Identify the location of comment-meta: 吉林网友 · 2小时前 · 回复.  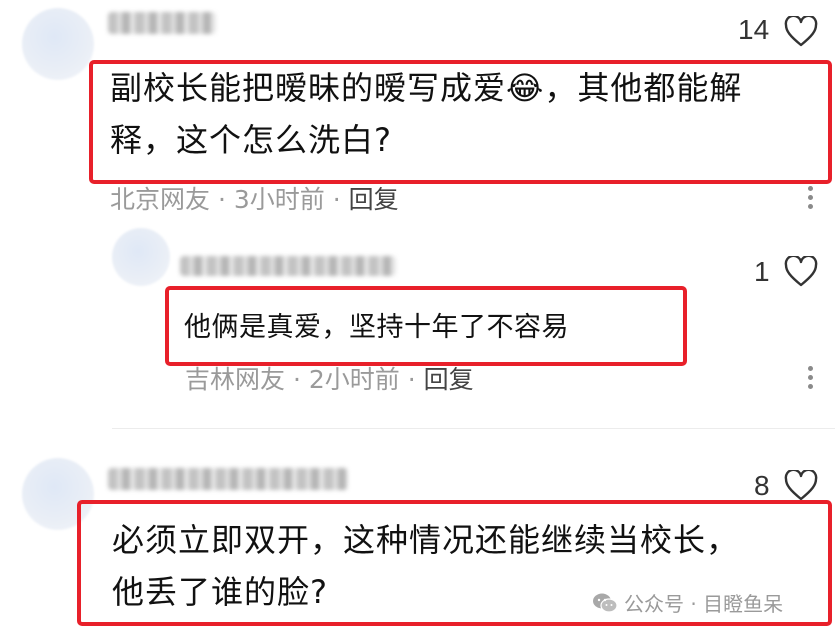
(329, 378).